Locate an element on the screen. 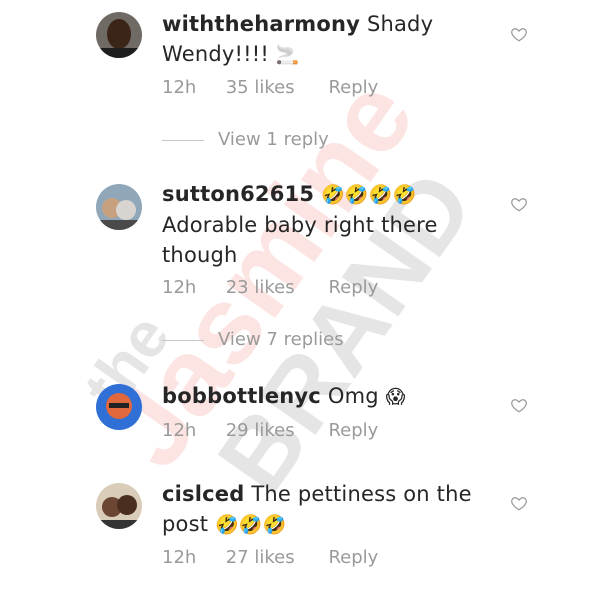 This screenshot has width=590, height=590. laughing-icon: 🤣🤣🤣🤣 is located at coordinates (369, 195).